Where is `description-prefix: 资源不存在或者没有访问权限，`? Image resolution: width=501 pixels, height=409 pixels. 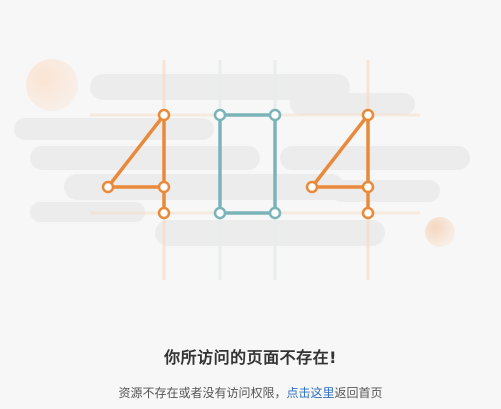 description-prefix: 资源不存在或者没有访问权限， is located at coordinates (202, 393).